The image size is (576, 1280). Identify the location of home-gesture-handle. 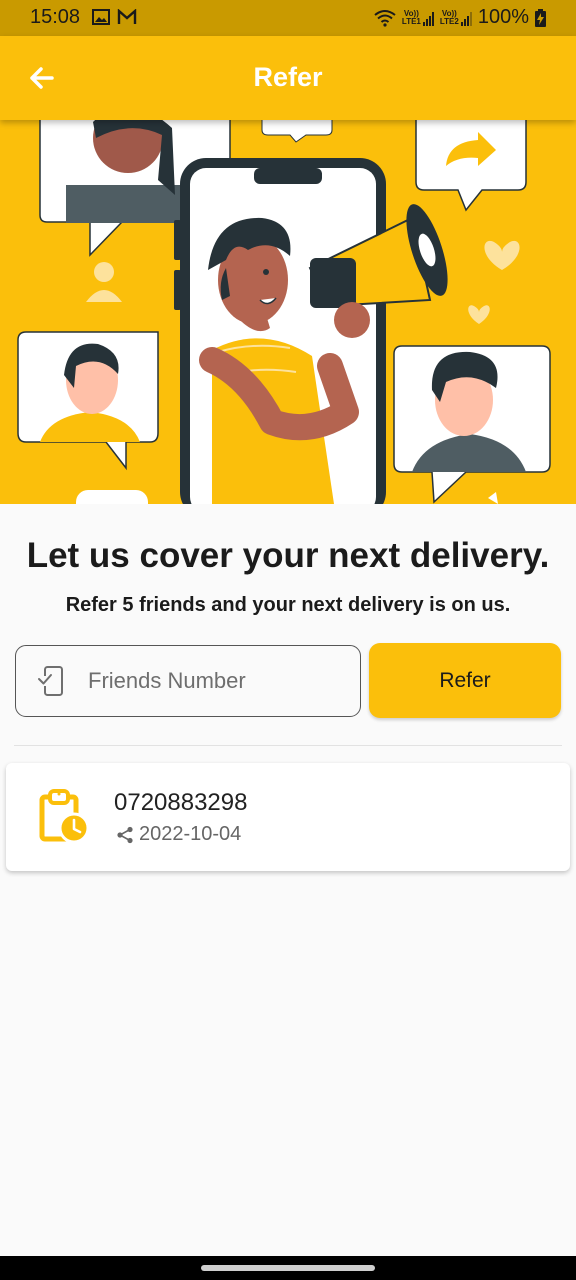
(288, 1268).